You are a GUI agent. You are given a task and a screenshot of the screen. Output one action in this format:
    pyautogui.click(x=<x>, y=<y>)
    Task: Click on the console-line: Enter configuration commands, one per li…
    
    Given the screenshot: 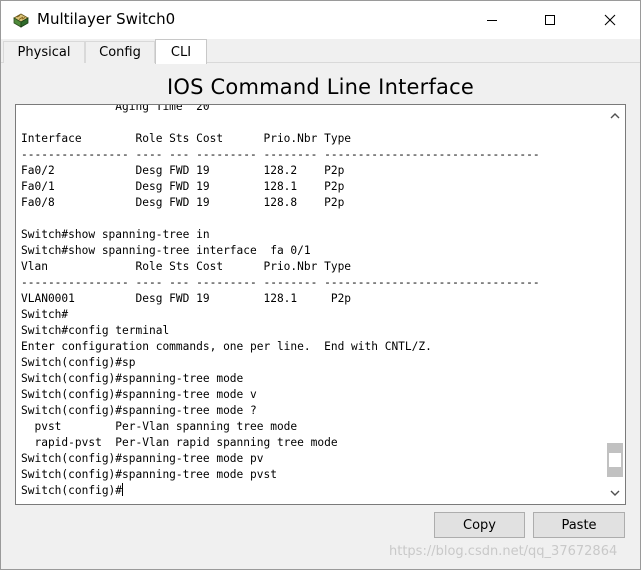 What is the action you would take?
    pyautogui.click(x=226, y=346)
    